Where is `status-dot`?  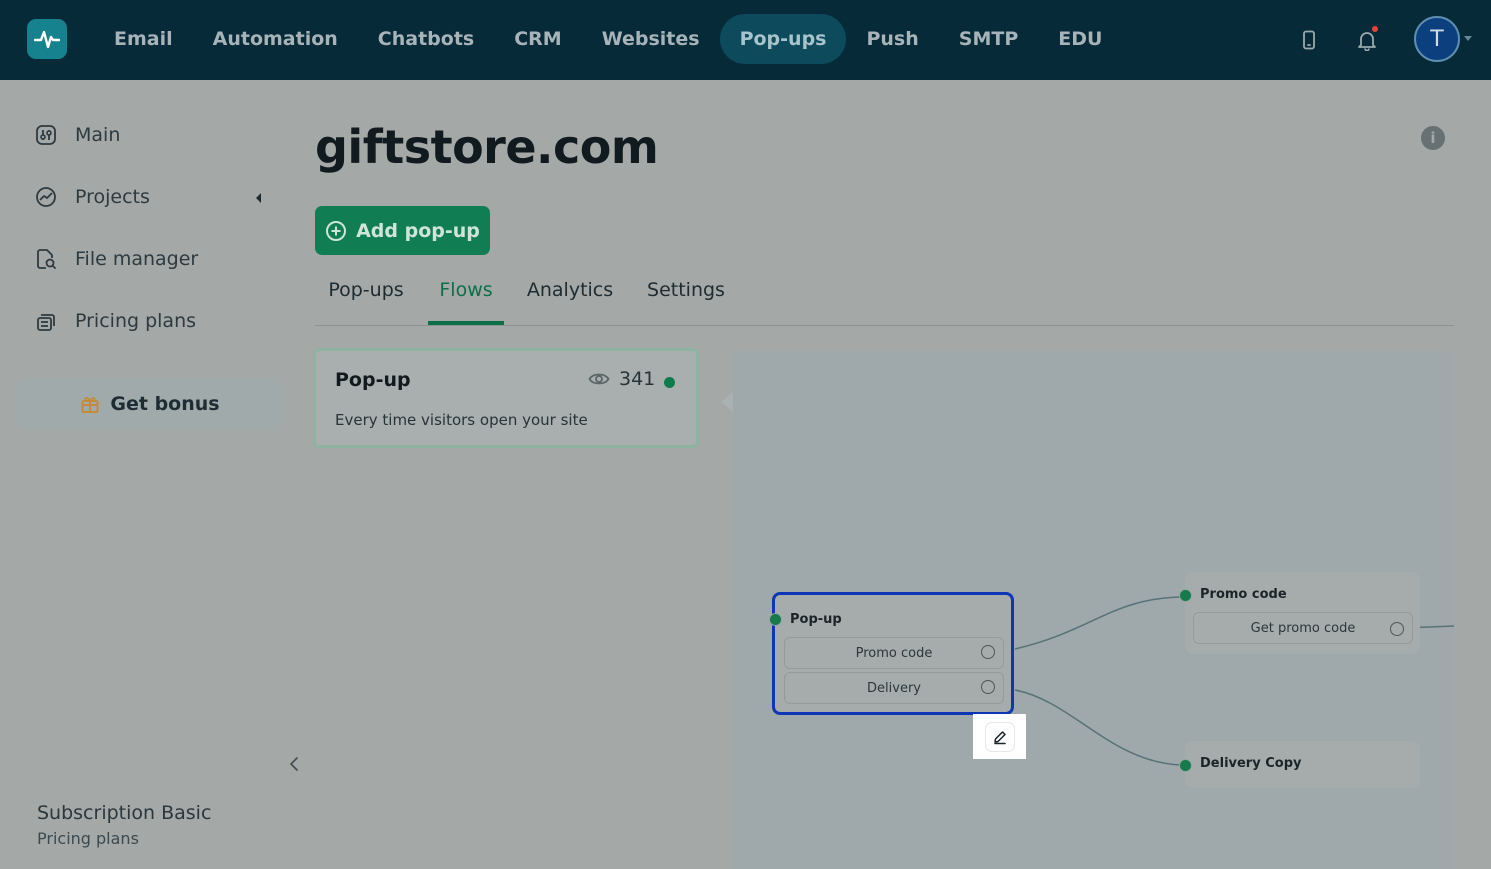 status-dot is located at coordinates (669, 382).